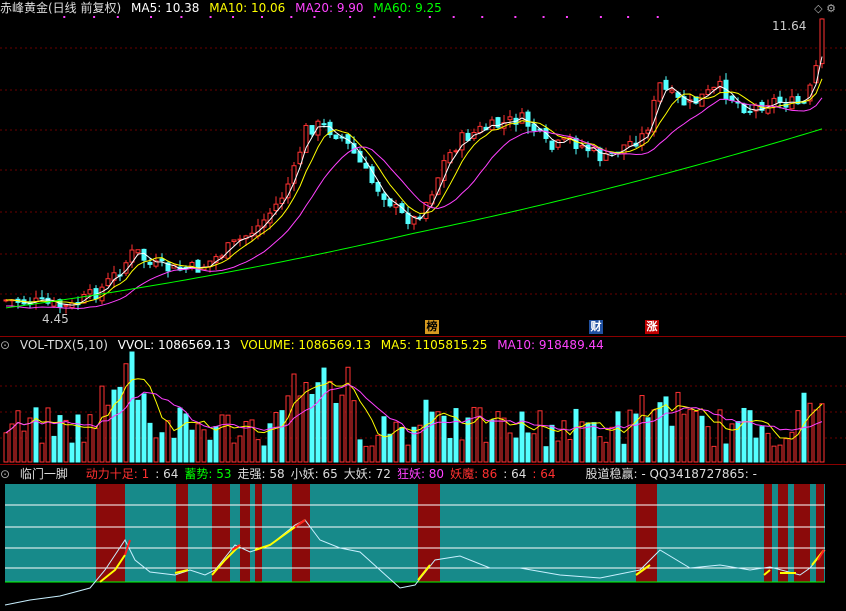  Describe the element at coordinates (432, 327) in the screenshot. I see `marker-list: 榜` at that location.